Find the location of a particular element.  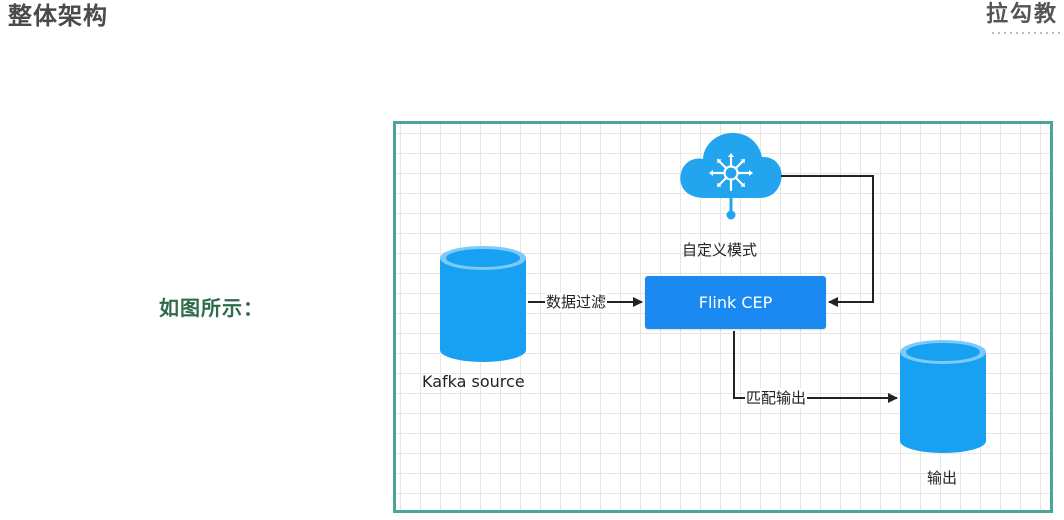

flink-cep-label: Flink CEP is located at coordinates (735, 302).